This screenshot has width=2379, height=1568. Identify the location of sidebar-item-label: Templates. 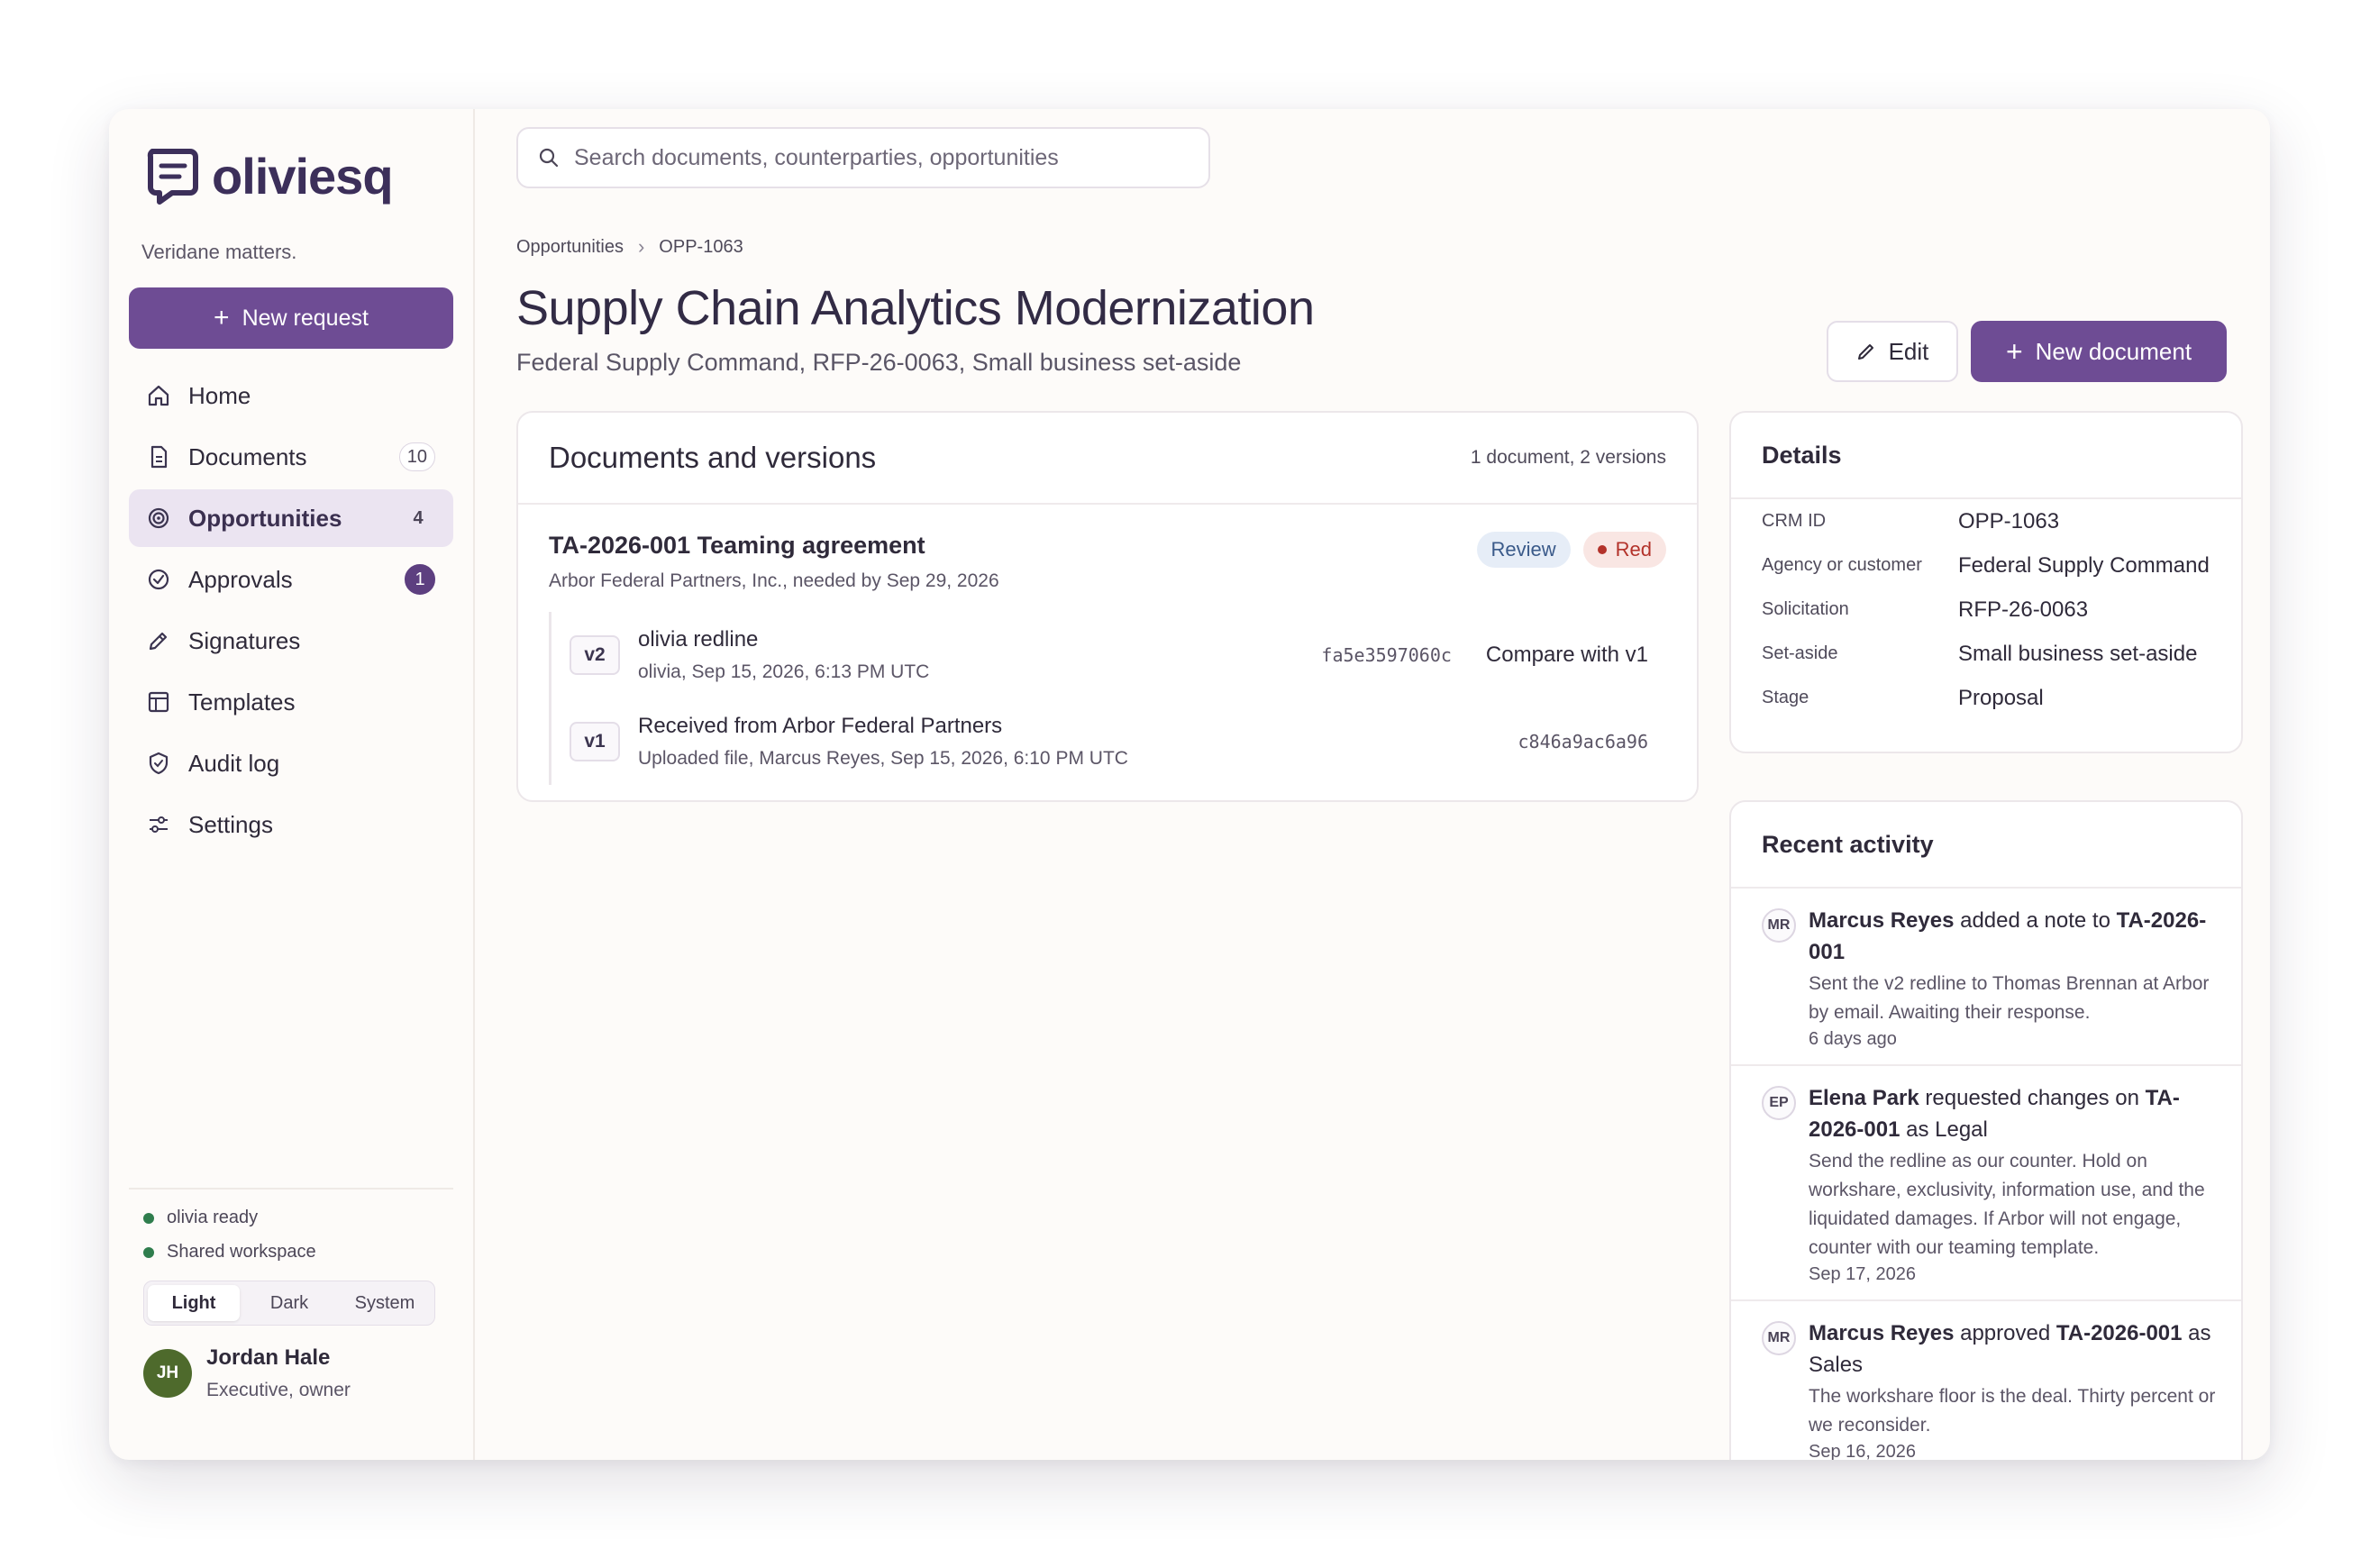
(242, 702).